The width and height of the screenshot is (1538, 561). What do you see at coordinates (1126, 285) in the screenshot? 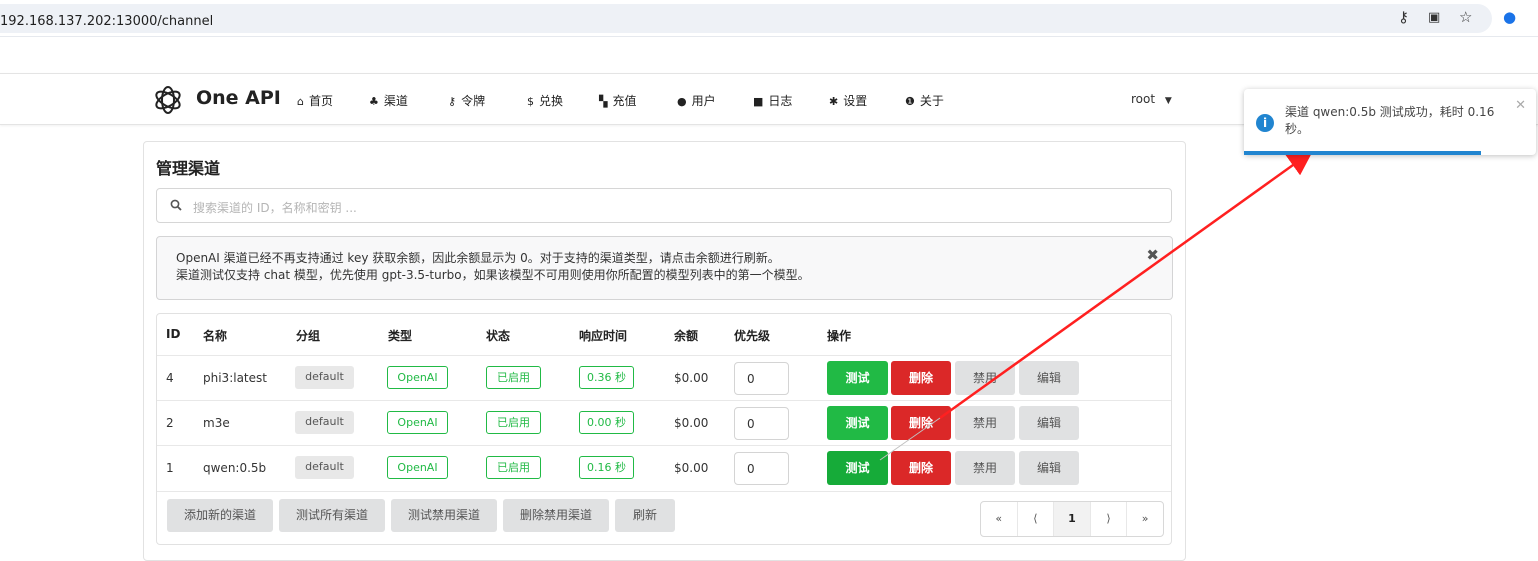
I see `arrow-line` at bounding box center [1126, 285].